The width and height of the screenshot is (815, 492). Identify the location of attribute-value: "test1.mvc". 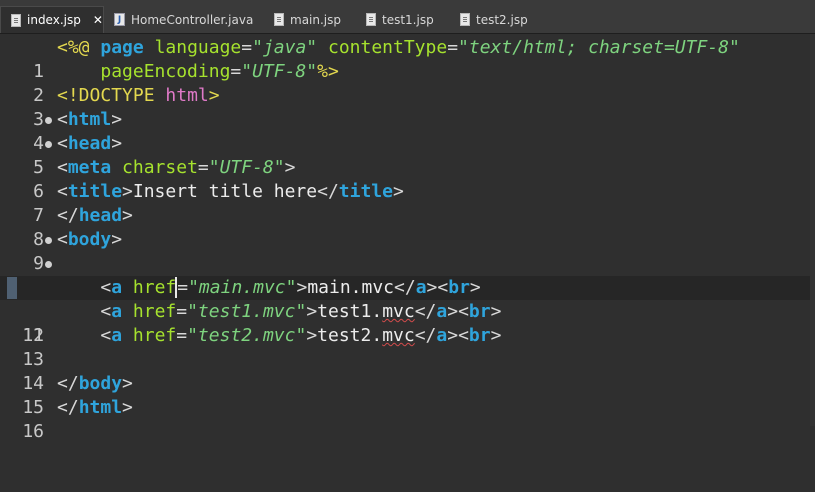
(247, 311).